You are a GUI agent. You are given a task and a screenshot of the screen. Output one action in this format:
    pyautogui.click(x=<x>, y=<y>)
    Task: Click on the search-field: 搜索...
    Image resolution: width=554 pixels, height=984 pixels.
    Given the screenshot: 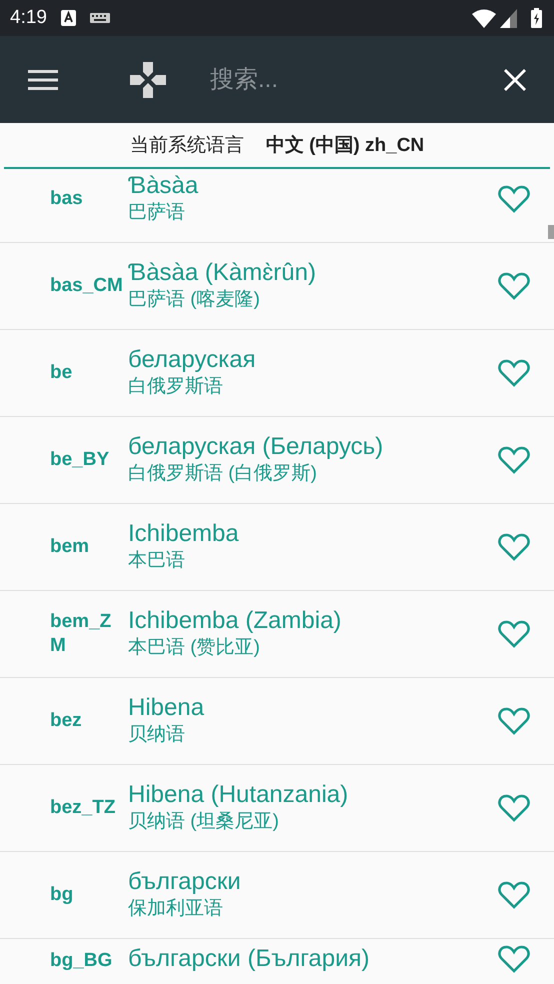 What is the action you would take?
    pyautogui.click(x=347, y=80)
    